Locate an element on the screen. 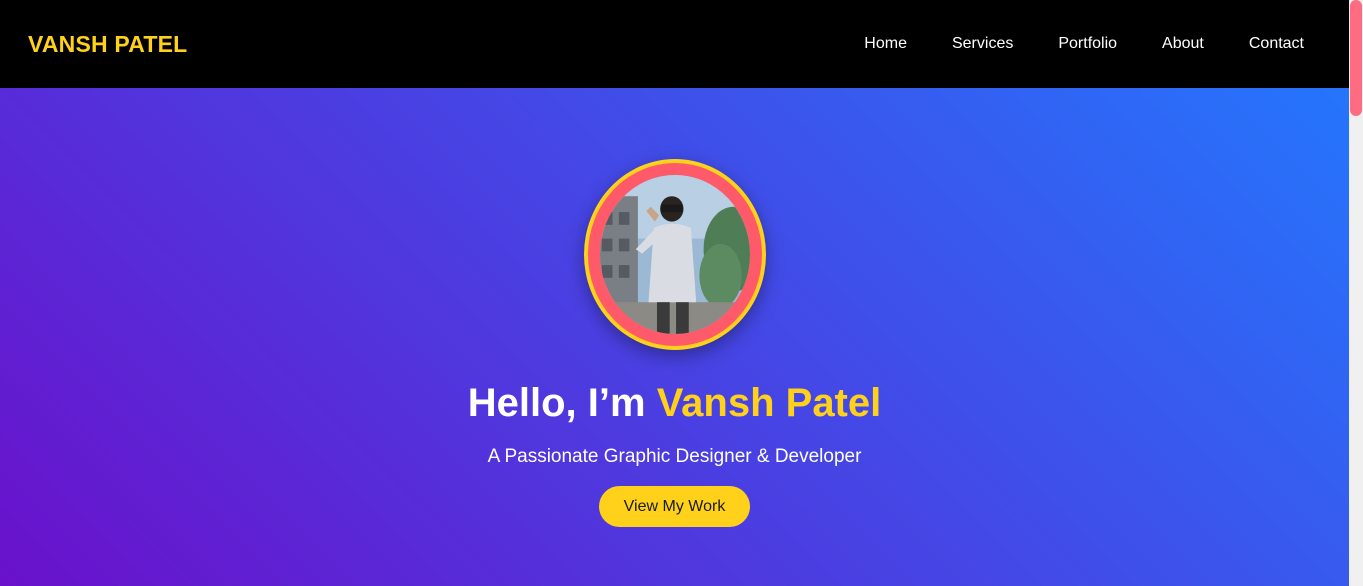 This screenshot has height=586, width=1363. nav-link-contact: Contact is located at coordinates (1276, 44).